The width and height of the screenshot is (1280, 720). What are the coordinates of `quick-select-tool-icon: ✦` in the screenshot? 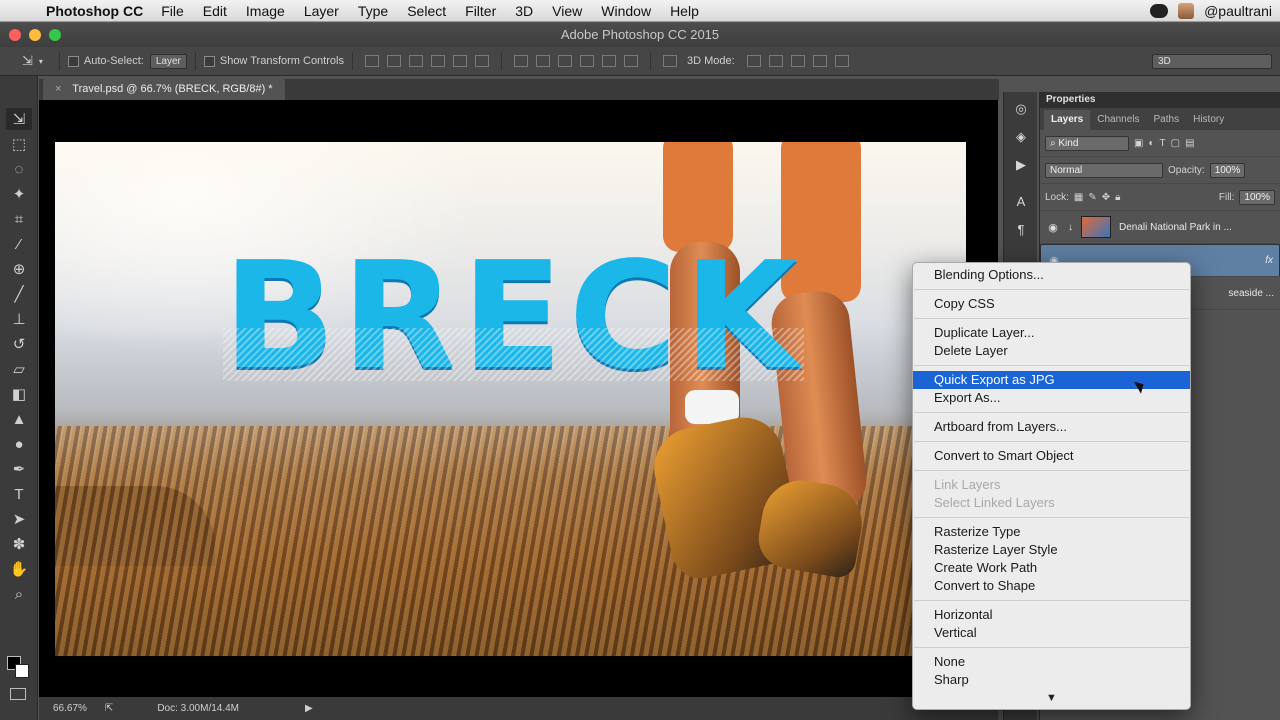 It's located at (19, 194).